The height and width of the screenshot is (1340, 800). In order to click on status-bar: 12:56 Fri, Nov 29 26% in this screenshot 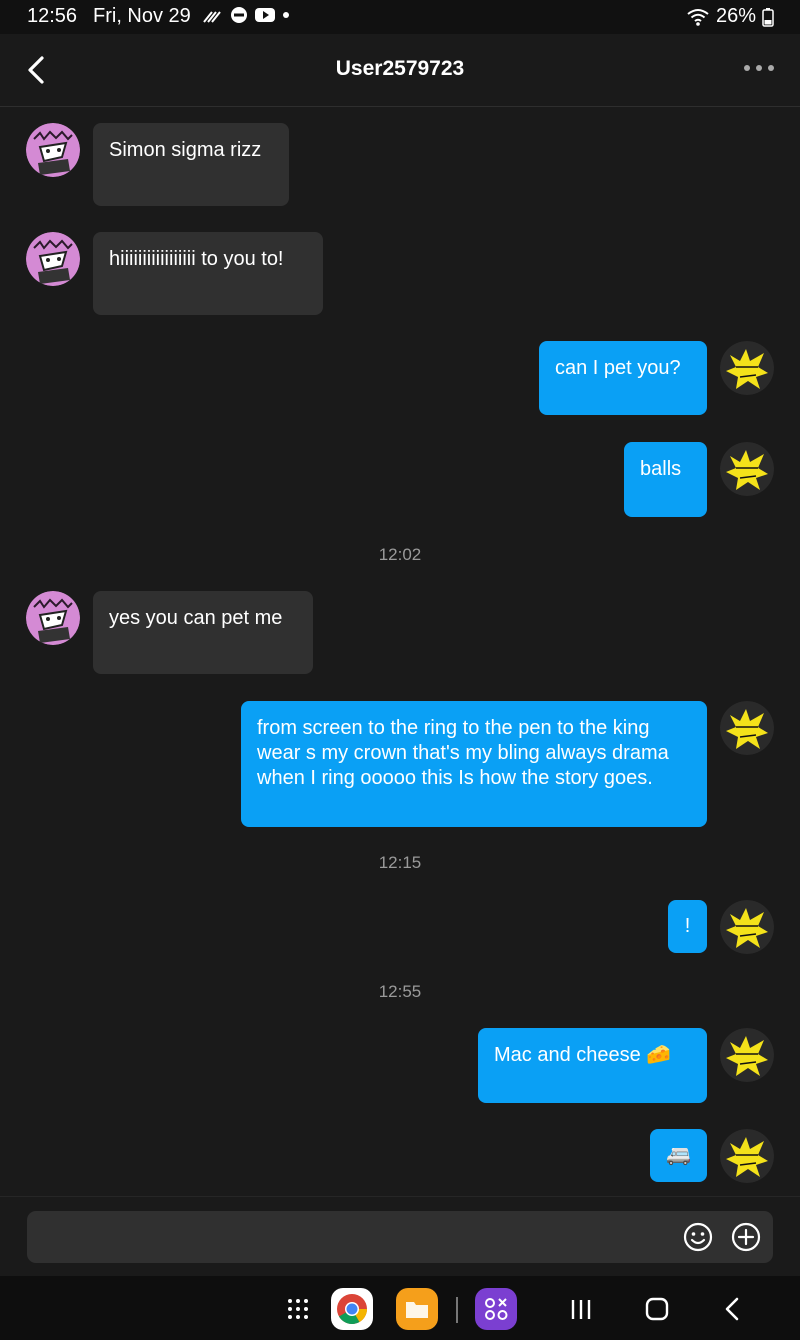, I will do `click(400, 17)`.